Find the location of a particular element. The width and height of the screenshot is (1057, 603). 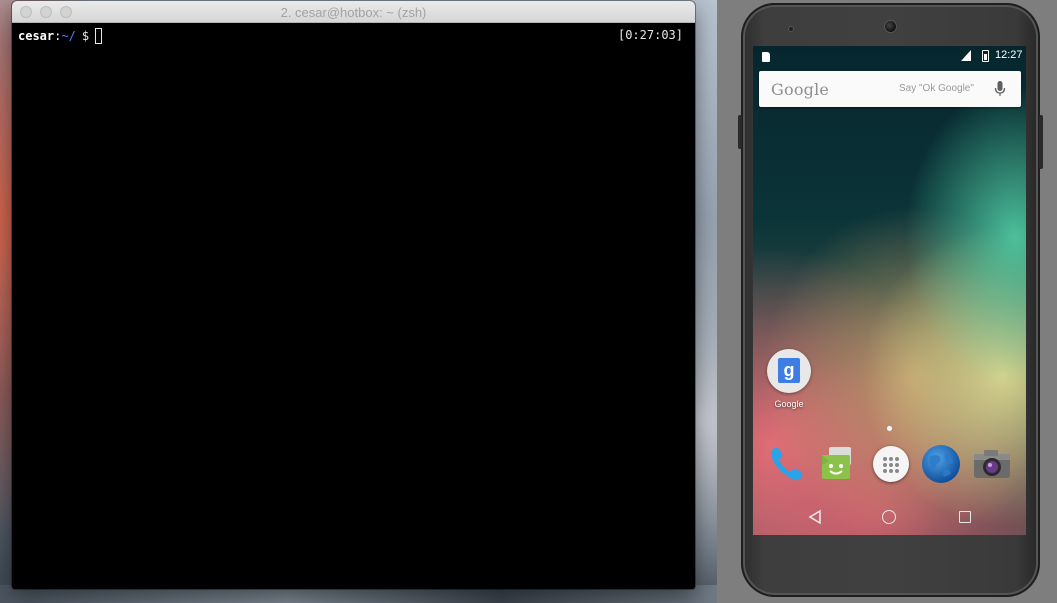

app-launcher-icon is located at coordinates (891, 464).